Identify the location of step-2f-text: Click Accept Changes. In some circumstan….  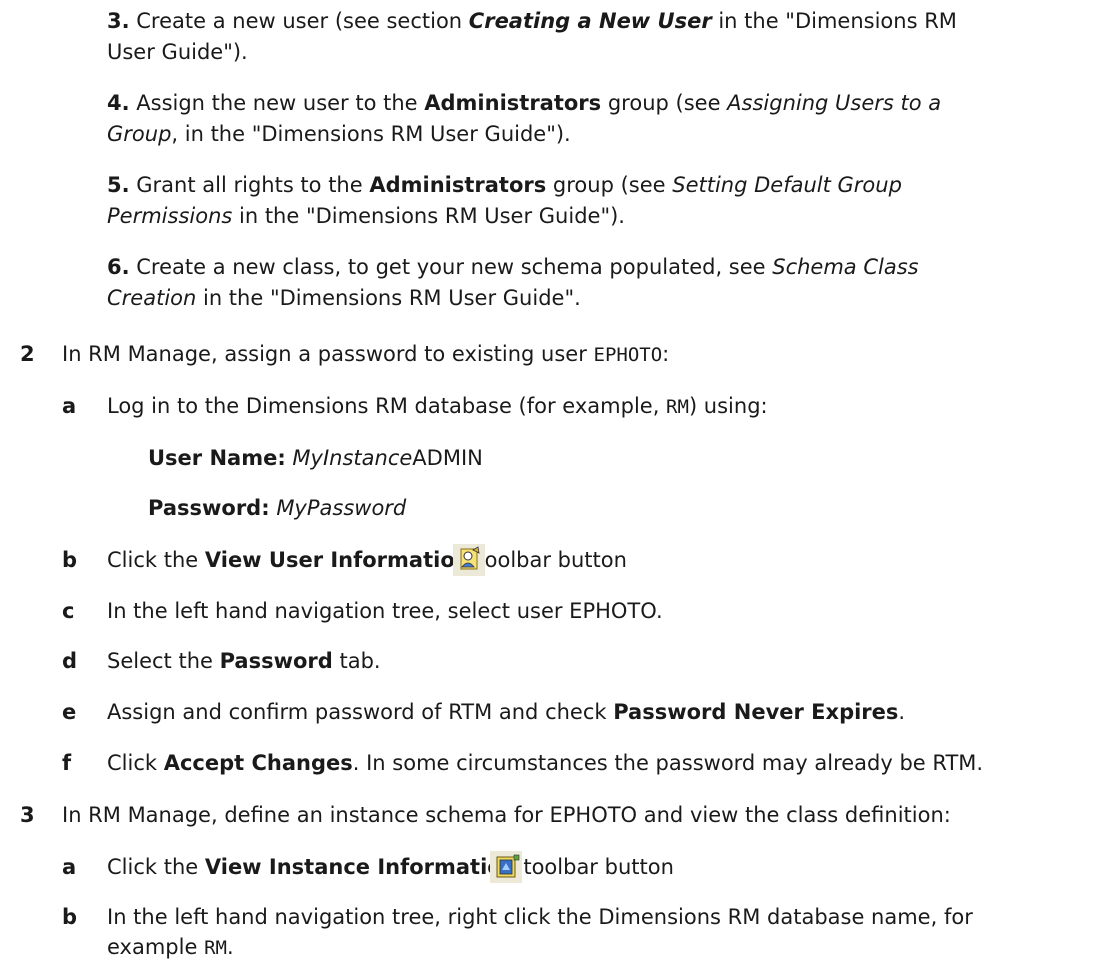
(545, 763).